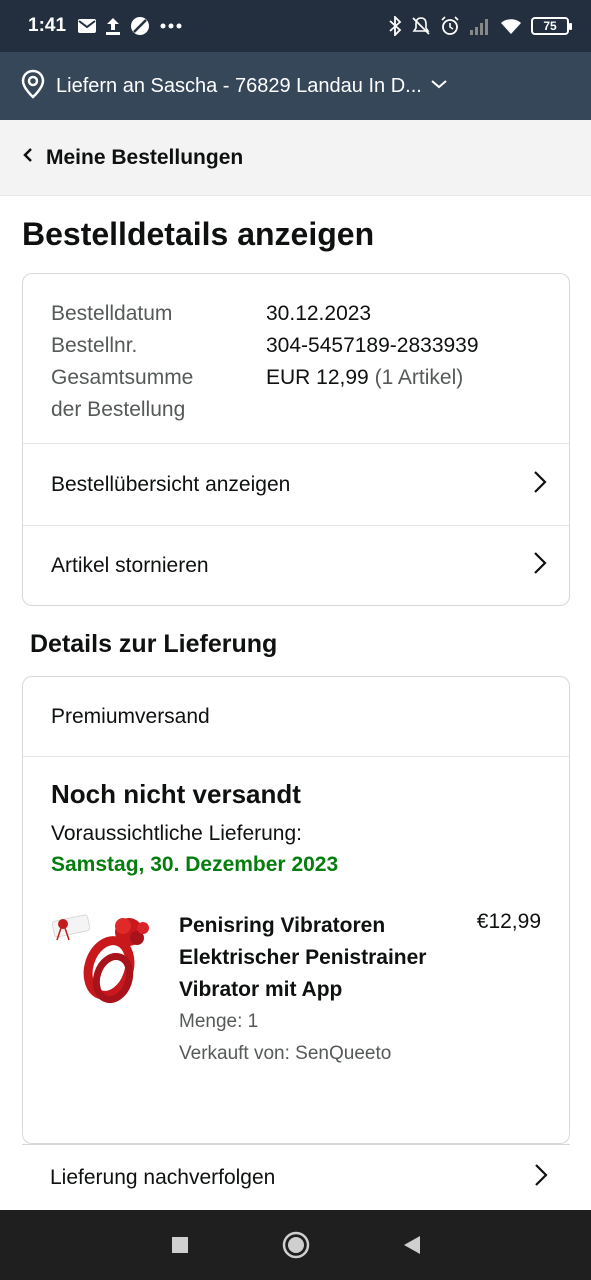 The image size is (591, 1280). I want to click on shipping-method: Premiumversand, so click(296, 717).